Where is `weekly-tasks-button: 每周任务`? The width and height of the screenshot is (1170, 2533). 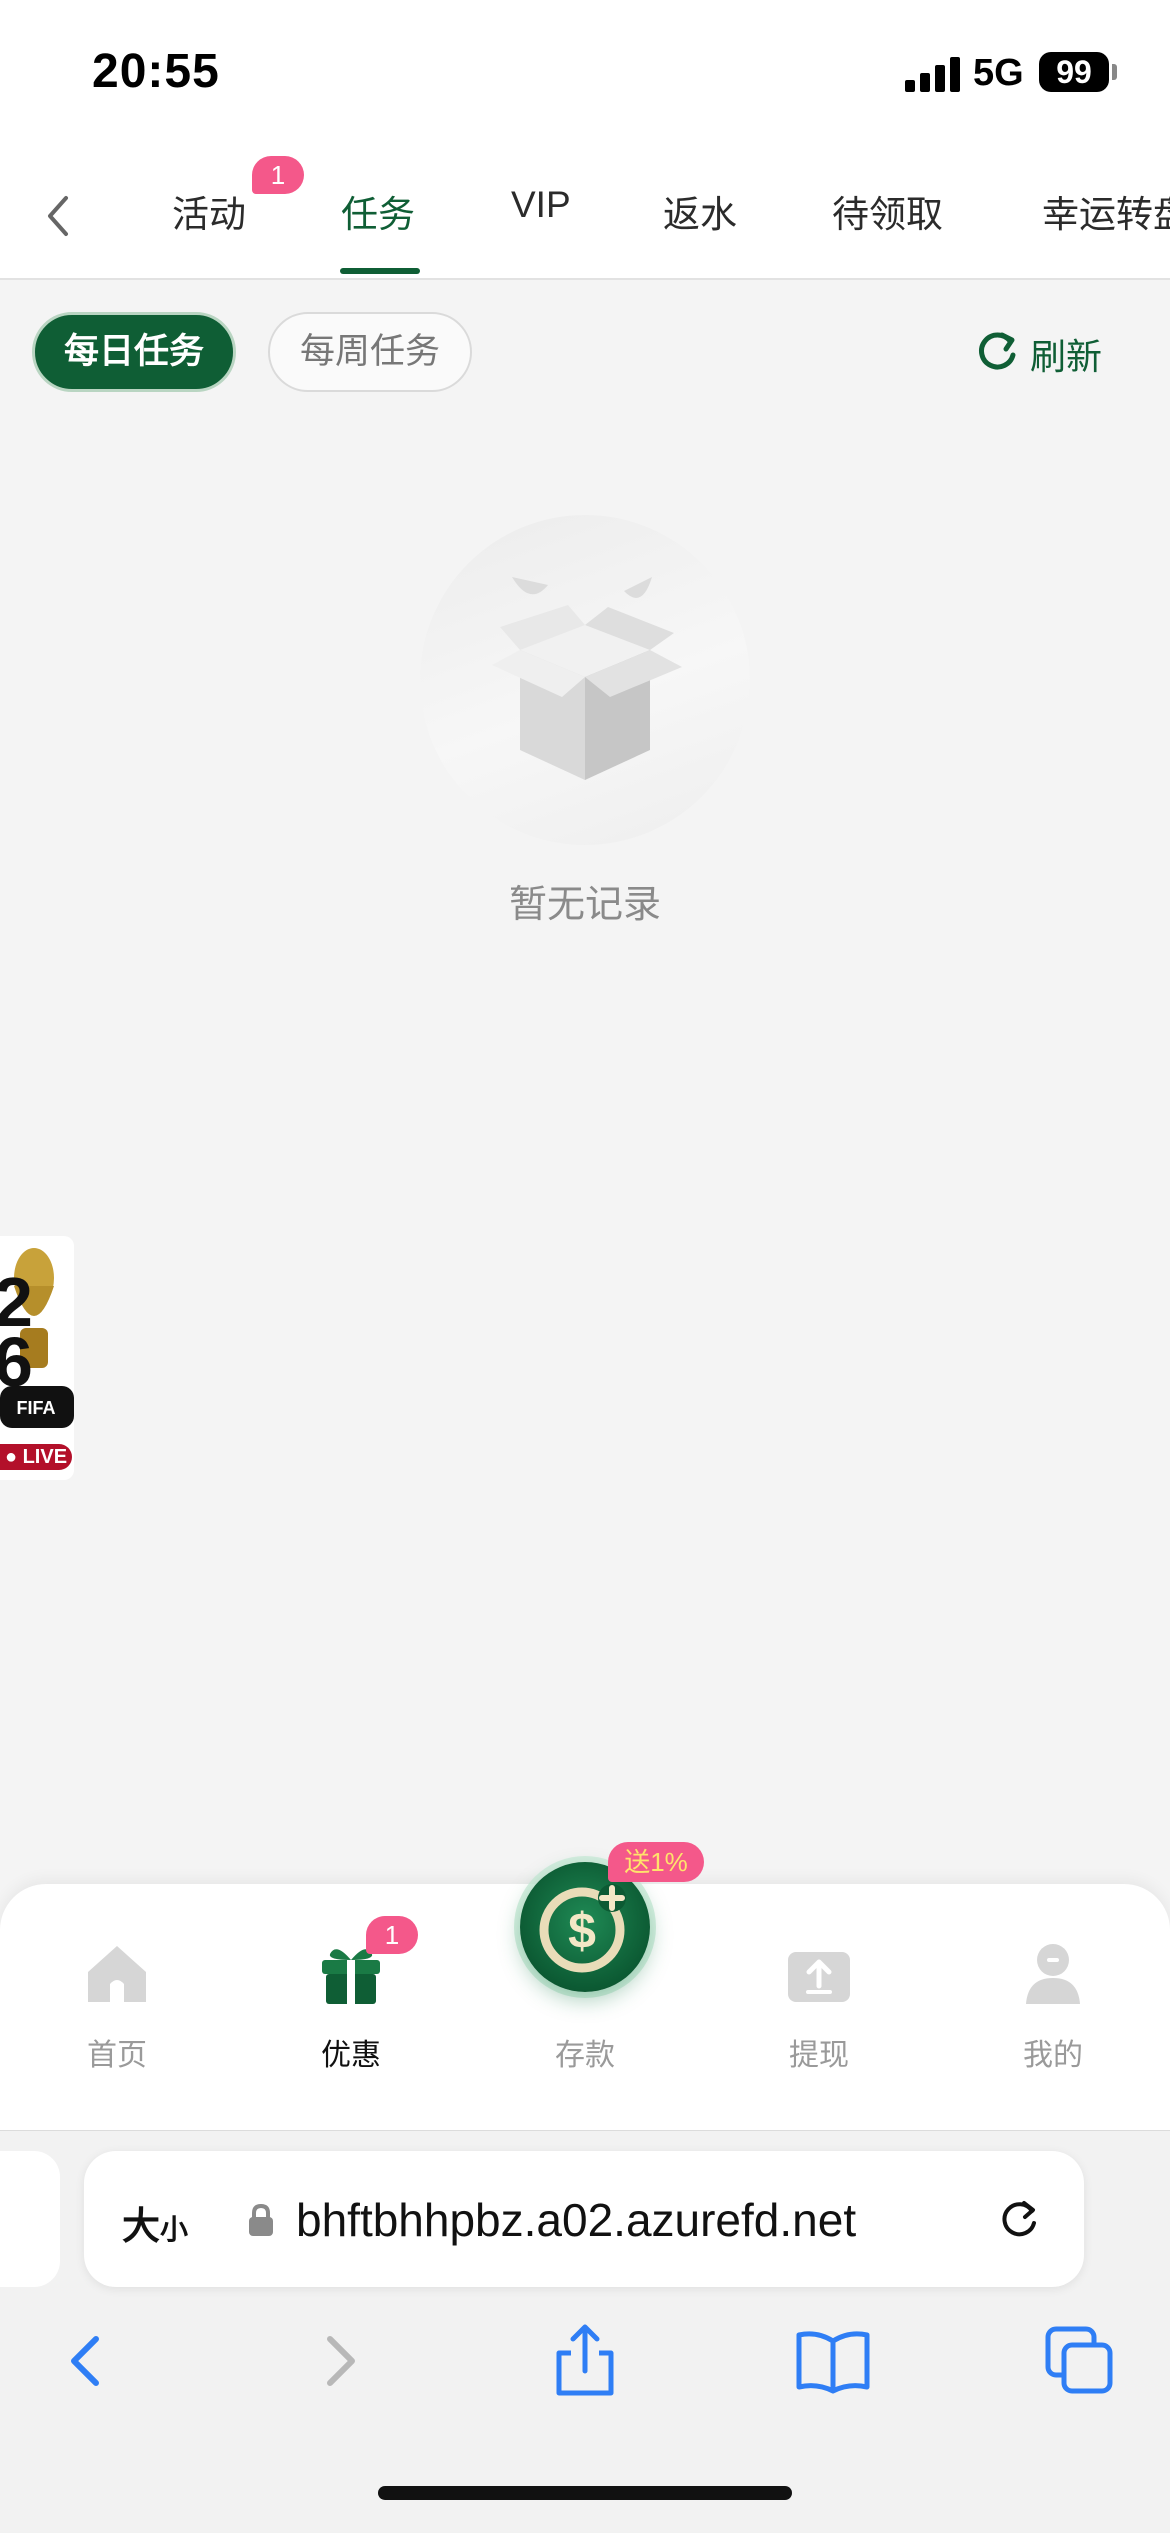
weekly-tasks-button: 每周任务 is located at coordinates (370, 352).